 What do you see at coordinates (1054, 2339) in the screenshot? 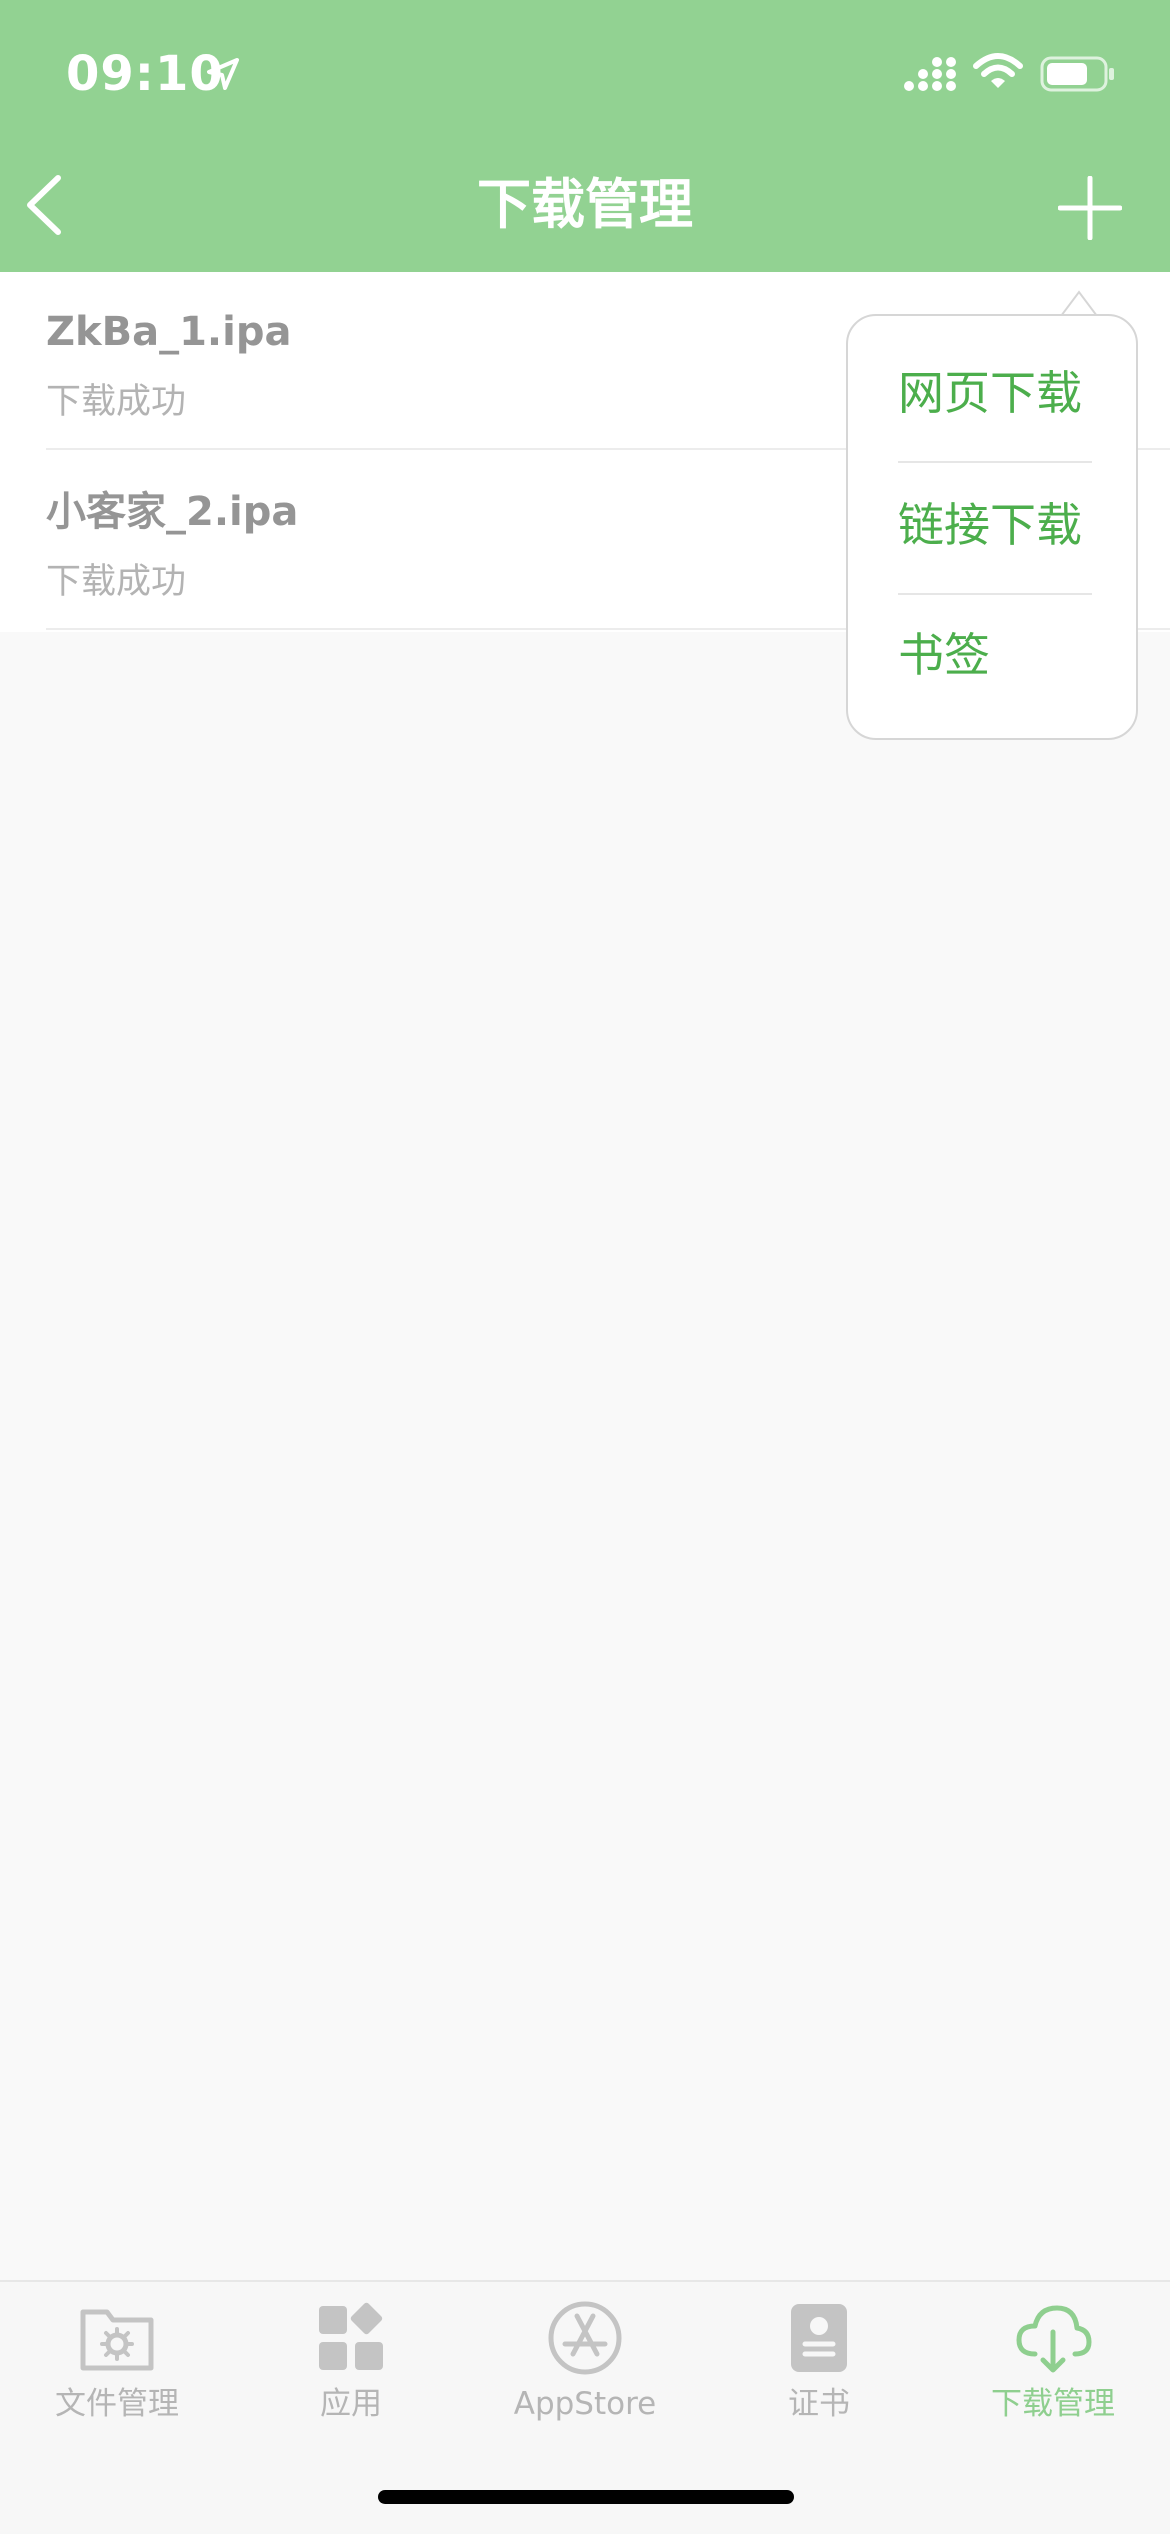
I see `cloud-download-icon` at bounding box center [1054, 2339].